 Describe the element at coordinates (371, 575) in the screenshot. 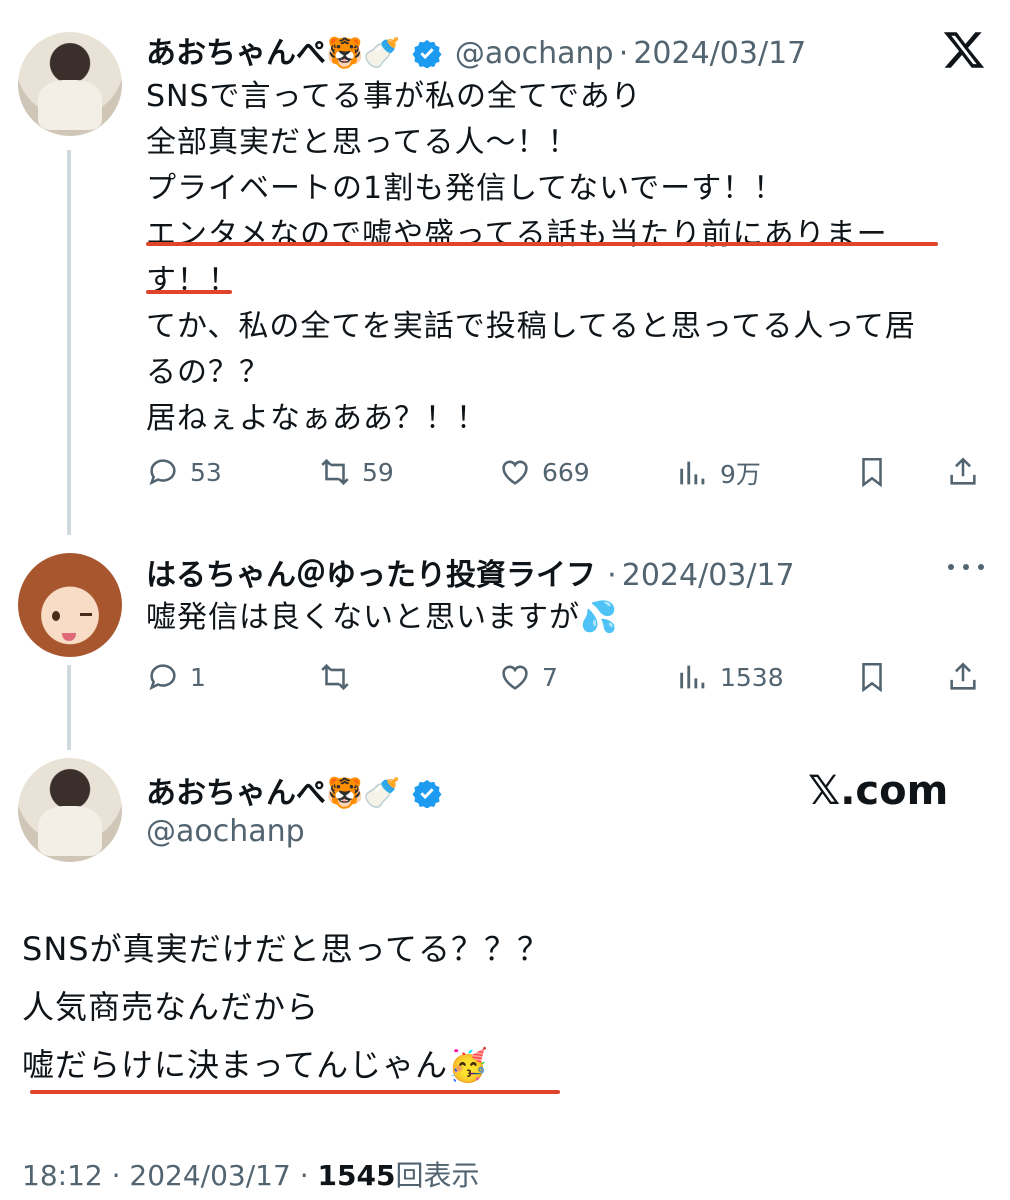

I see `display-name: はるちゃん＠ゆったり投資ライフ` at that location.